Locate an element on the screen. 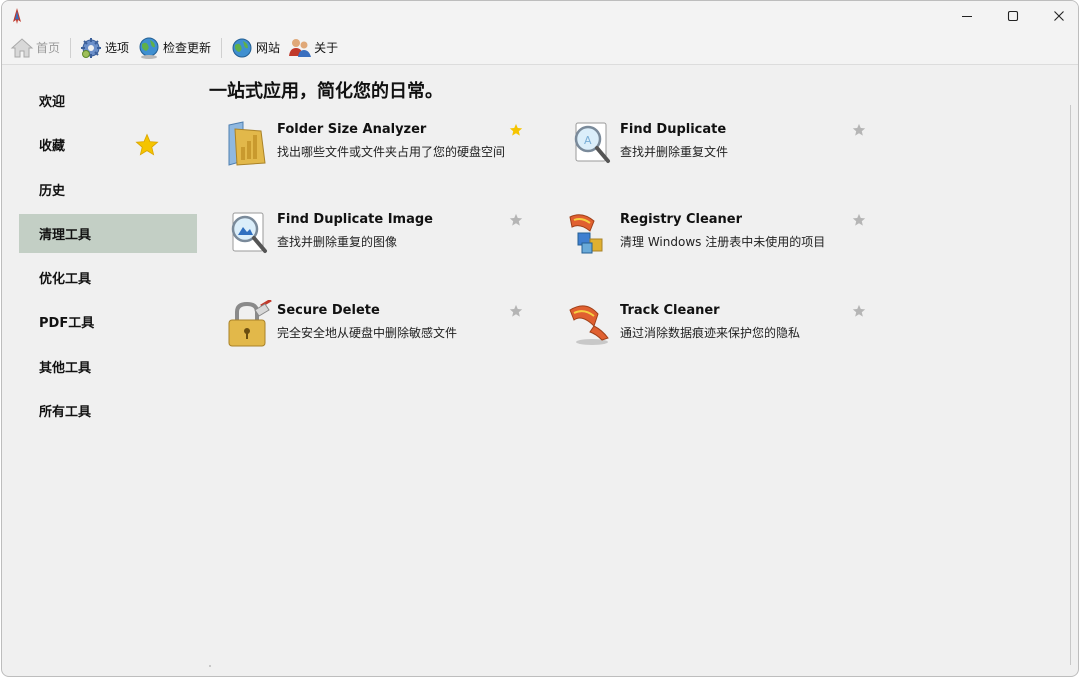  tool-name: Find Duplicate is located at coordinates (673, 129).